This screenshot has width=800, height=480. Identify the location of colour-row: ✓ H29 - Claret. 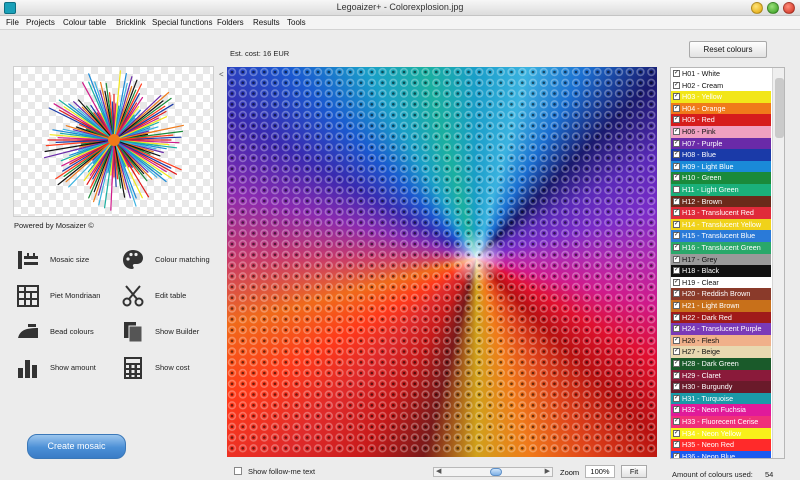
(721, 375).